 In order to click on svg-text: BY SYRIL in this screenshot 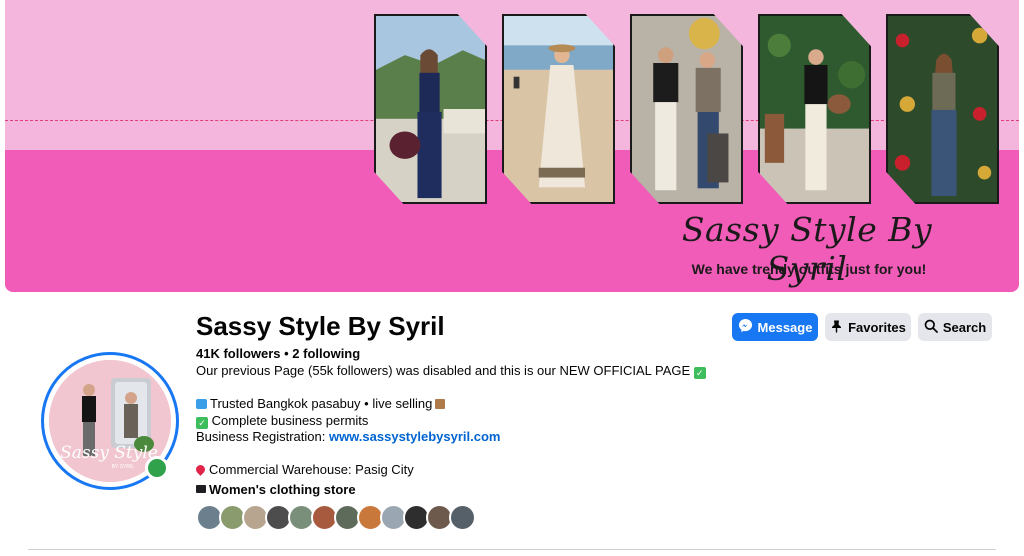, I will do `click(123, 467)`.